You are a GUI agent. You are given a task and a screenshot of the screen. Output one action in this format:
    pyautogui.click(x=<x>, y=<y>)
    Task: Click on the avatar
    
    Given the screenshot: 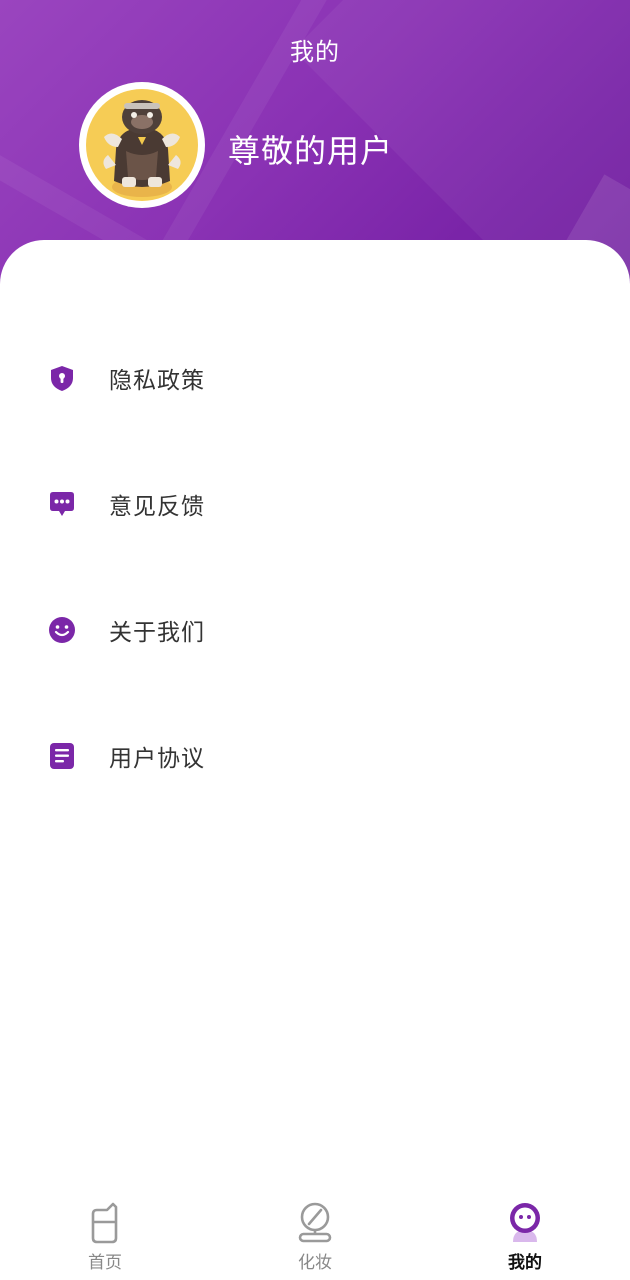 What is the action you would take?
    pyautogui.click(x=142, y=145)
    